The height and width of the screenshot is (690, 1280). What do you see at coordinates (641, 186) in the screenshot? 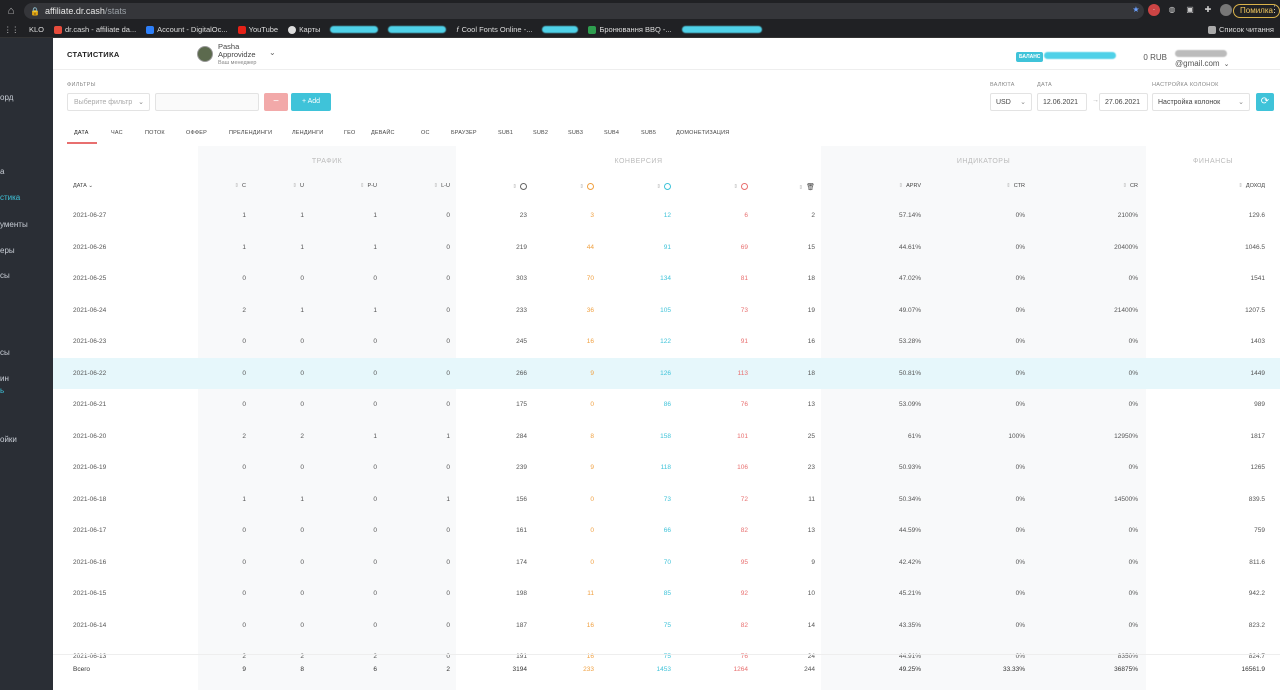
I see `header-check-circle: ⇕` at bounding box center [641, 186].